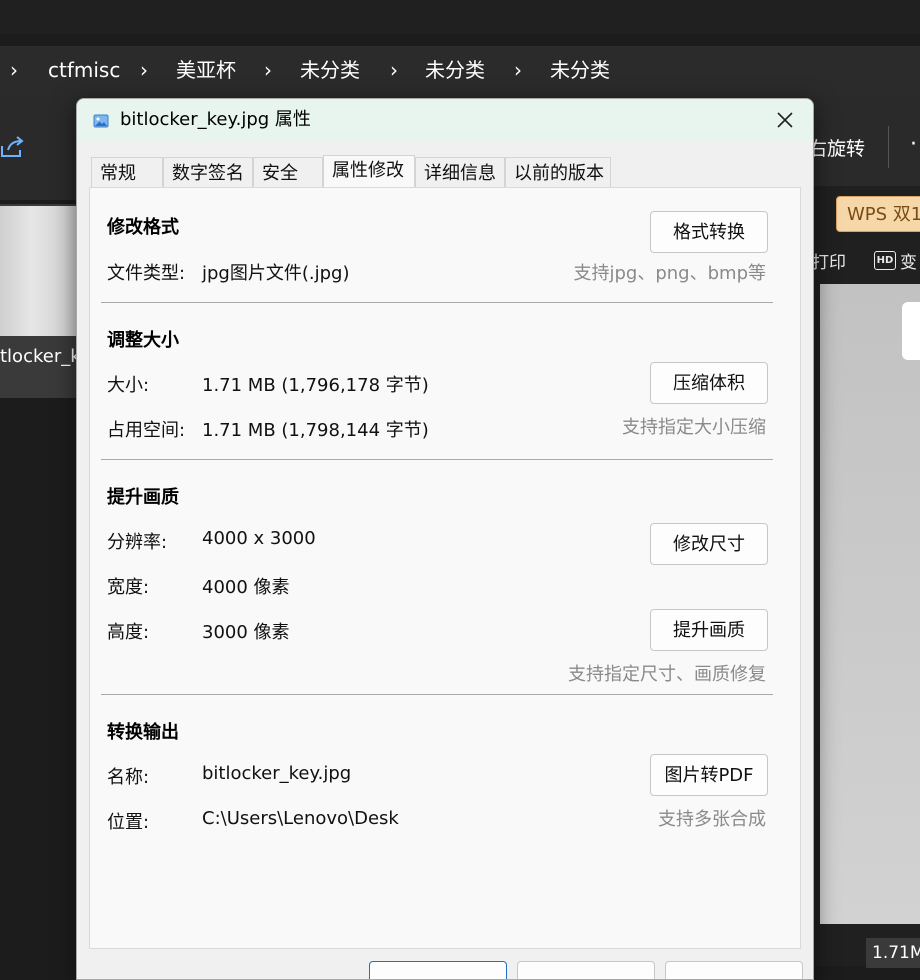 Image resolution: width=920 pixels, height=980 pixels. What do you see at coordinates (276, 273) in the screenshot?
I see `file-type-value: jpg图片文件(.jpg)` at bounding box center [276, 273].